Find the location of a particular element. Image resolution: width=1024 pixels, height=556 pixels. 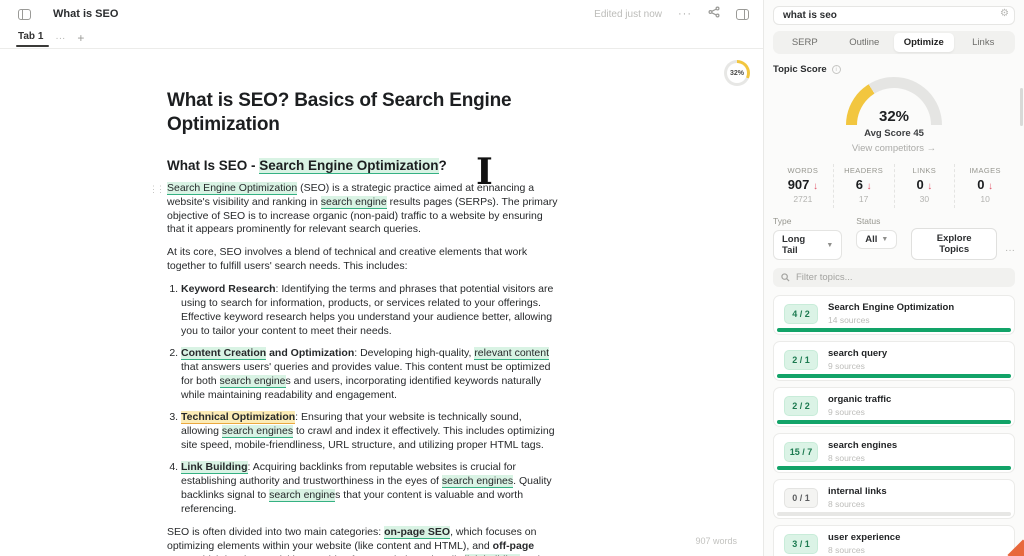

topic-count-badge: 3 / 1 is located at coordinates (801, 543).